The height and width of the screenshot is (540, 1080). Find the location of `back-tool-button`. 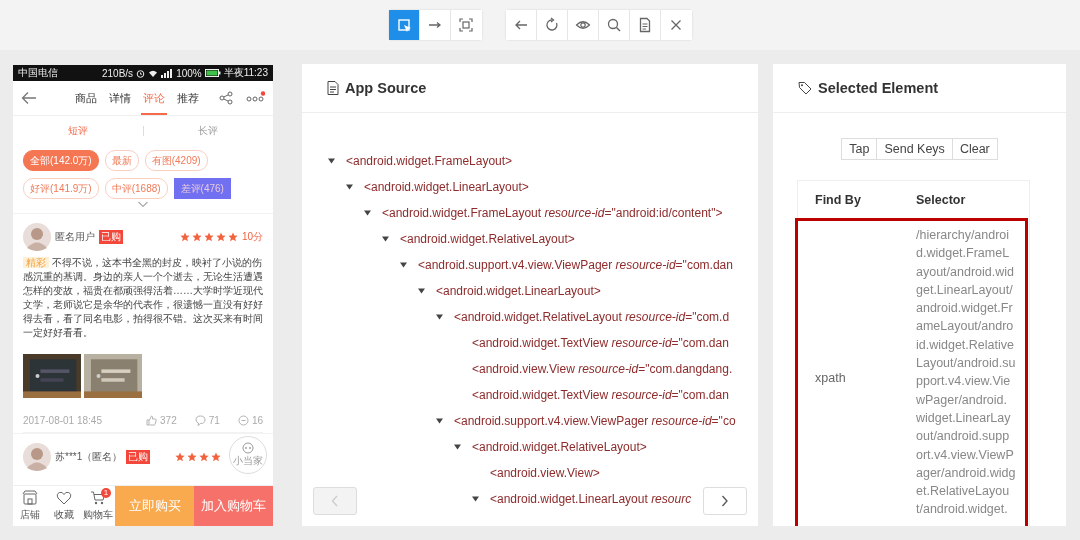

back-tool-button is located at coordinates (521, 25).